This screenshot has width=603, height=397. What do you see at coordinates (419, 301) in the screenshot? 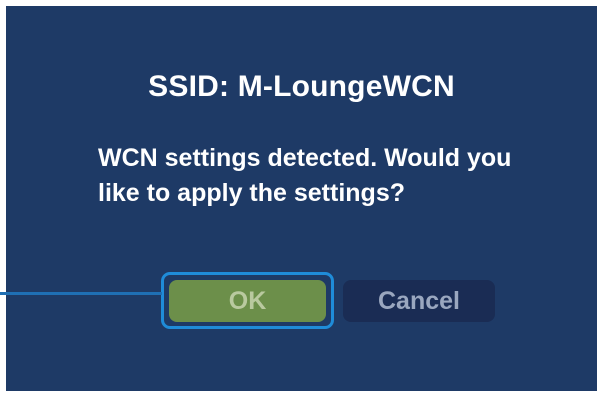
I see `cancel-button: Cancel` at bounding box center [419, 301].